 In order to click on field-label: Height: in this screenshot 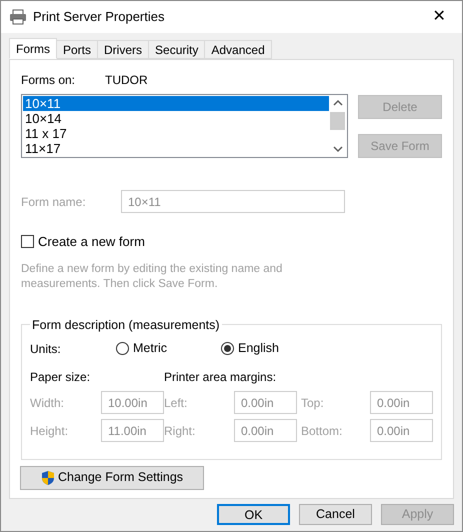, I will do `click(50, 431)`.